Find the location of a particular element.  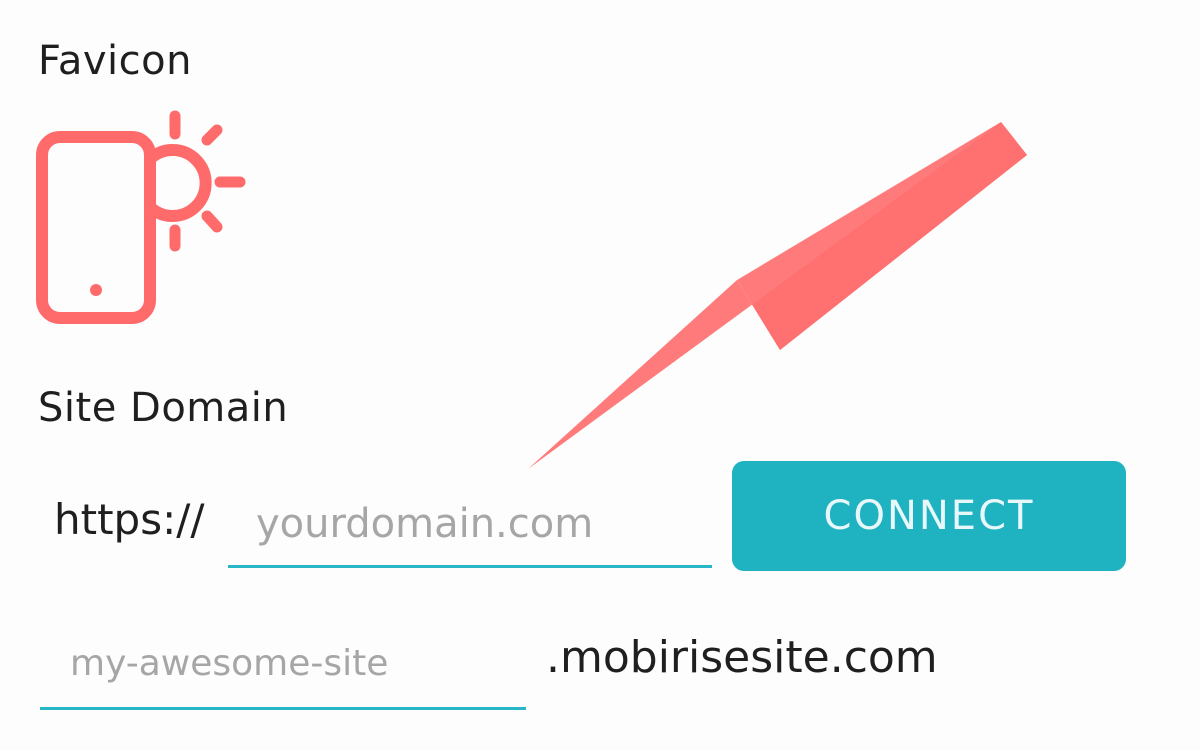

site-domain-label: Site Domain is located at coordinates (163, 408).